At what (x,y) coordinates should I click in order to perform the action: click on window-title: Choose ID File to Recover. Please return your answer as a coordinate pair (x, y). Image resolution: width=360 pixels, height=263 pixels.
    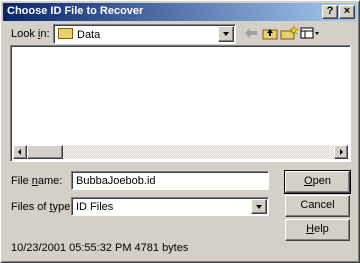
    Looking at the image, I should click on (75, 11).